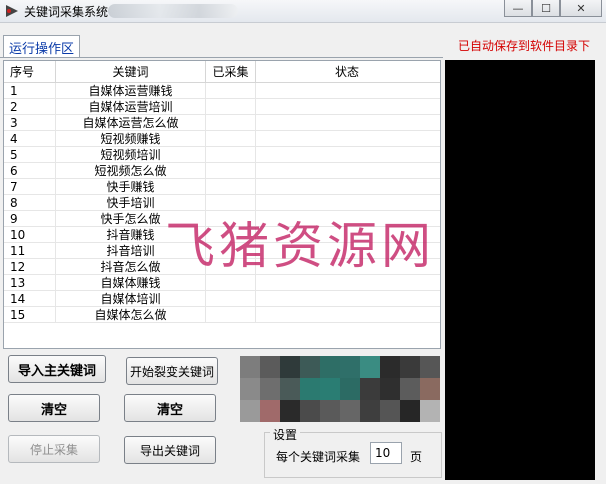 This screenshot has width=606, height=484. I want to click on row-number: 12, so click(30, 266).